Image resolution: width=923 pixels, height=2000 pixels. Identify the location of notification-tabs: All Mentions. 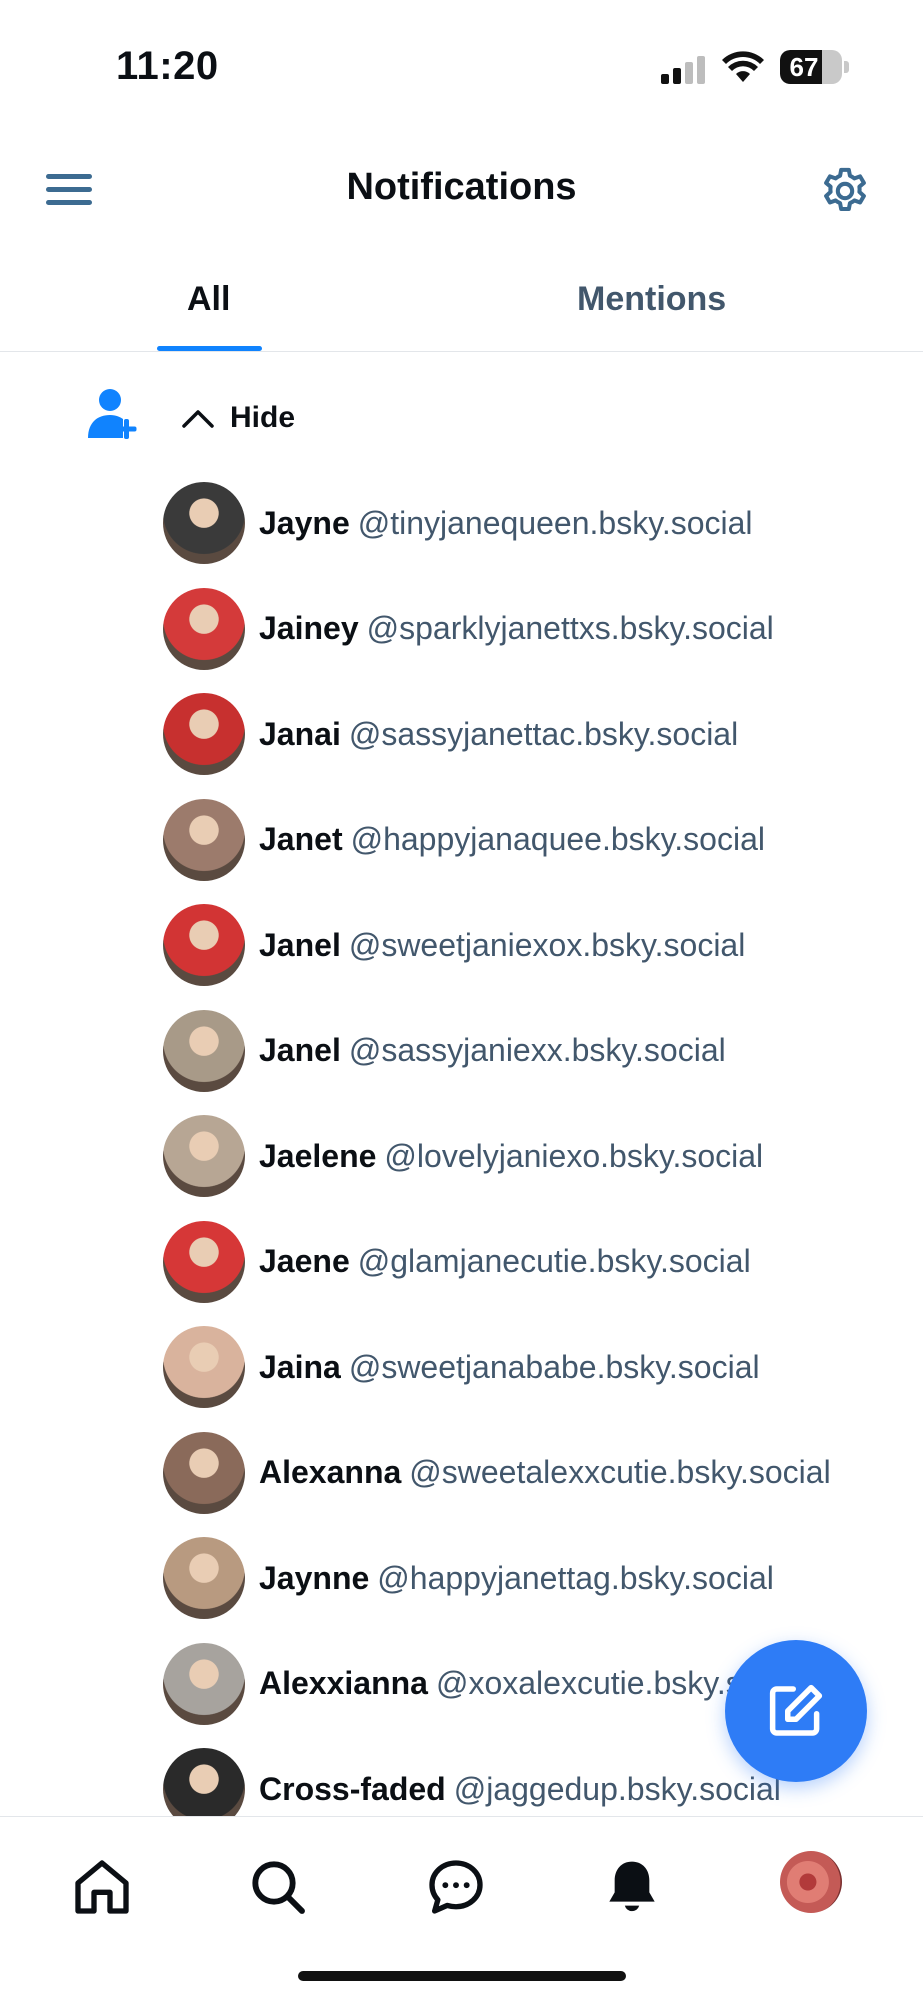
(461, 307).